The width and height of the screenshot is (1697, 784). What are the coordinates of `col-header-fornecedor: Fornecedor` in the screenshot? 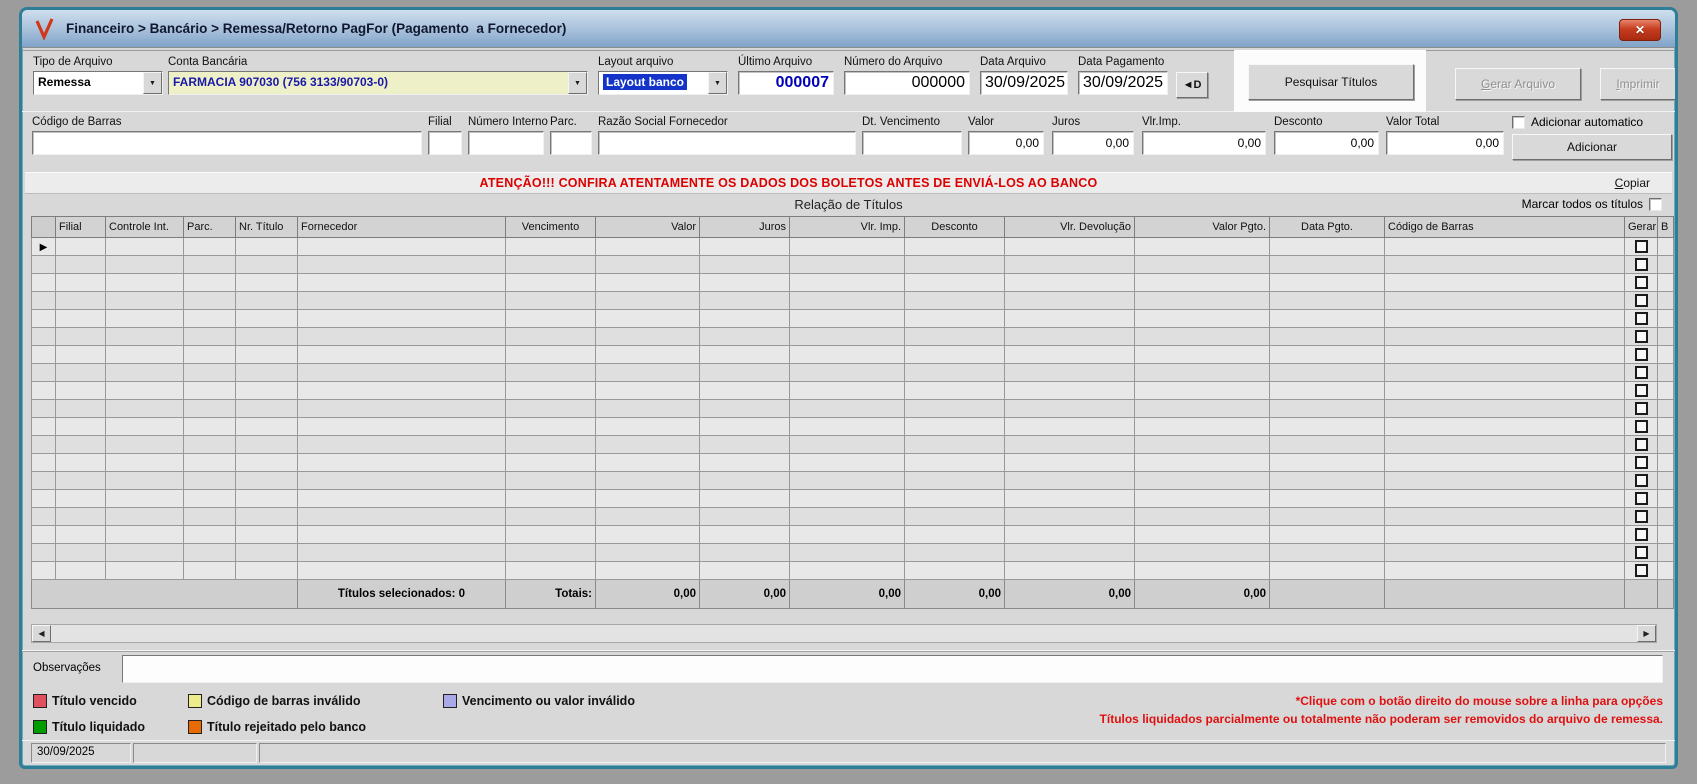 It's located at (401, 227).